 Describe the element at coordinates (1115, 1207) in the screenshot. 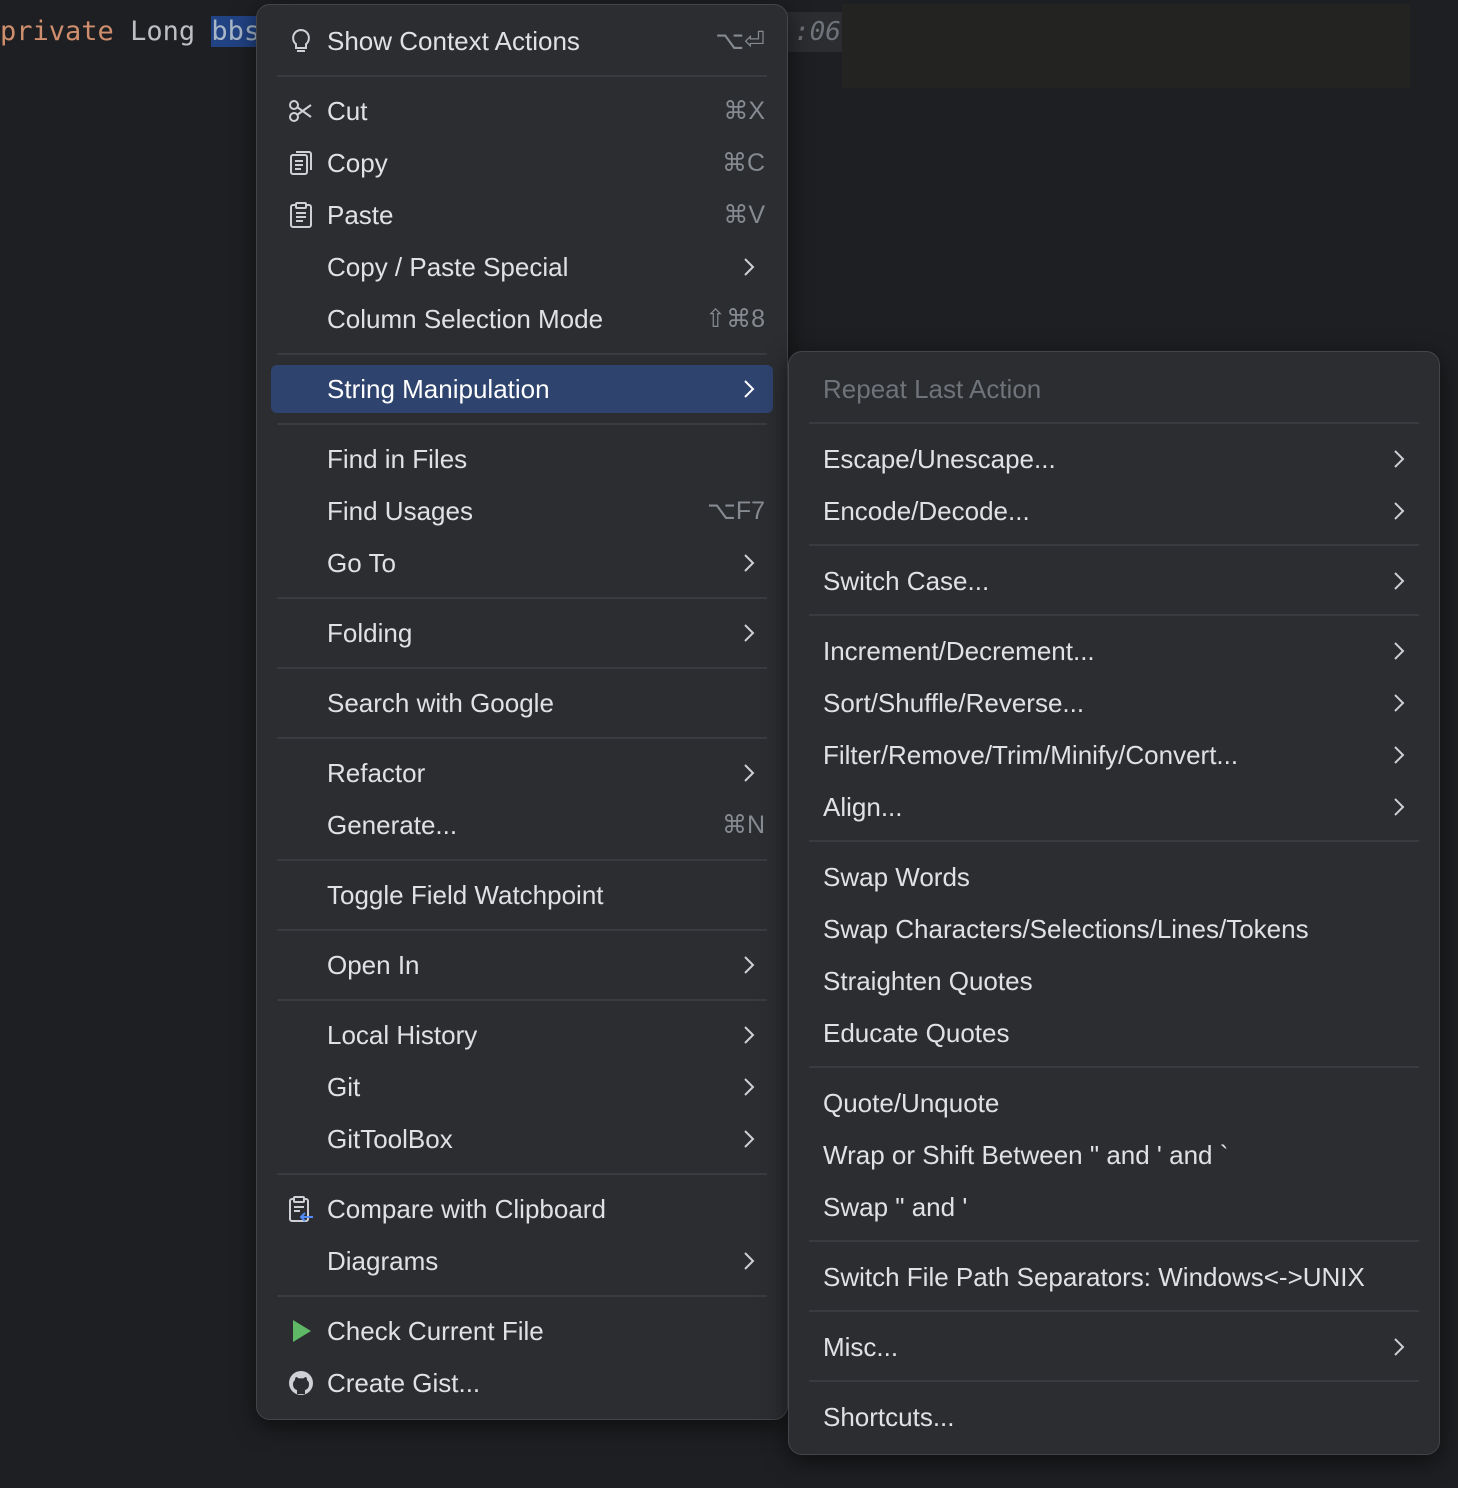

I see `submenu-item-swap-quotes: Swap " and '` at that location.